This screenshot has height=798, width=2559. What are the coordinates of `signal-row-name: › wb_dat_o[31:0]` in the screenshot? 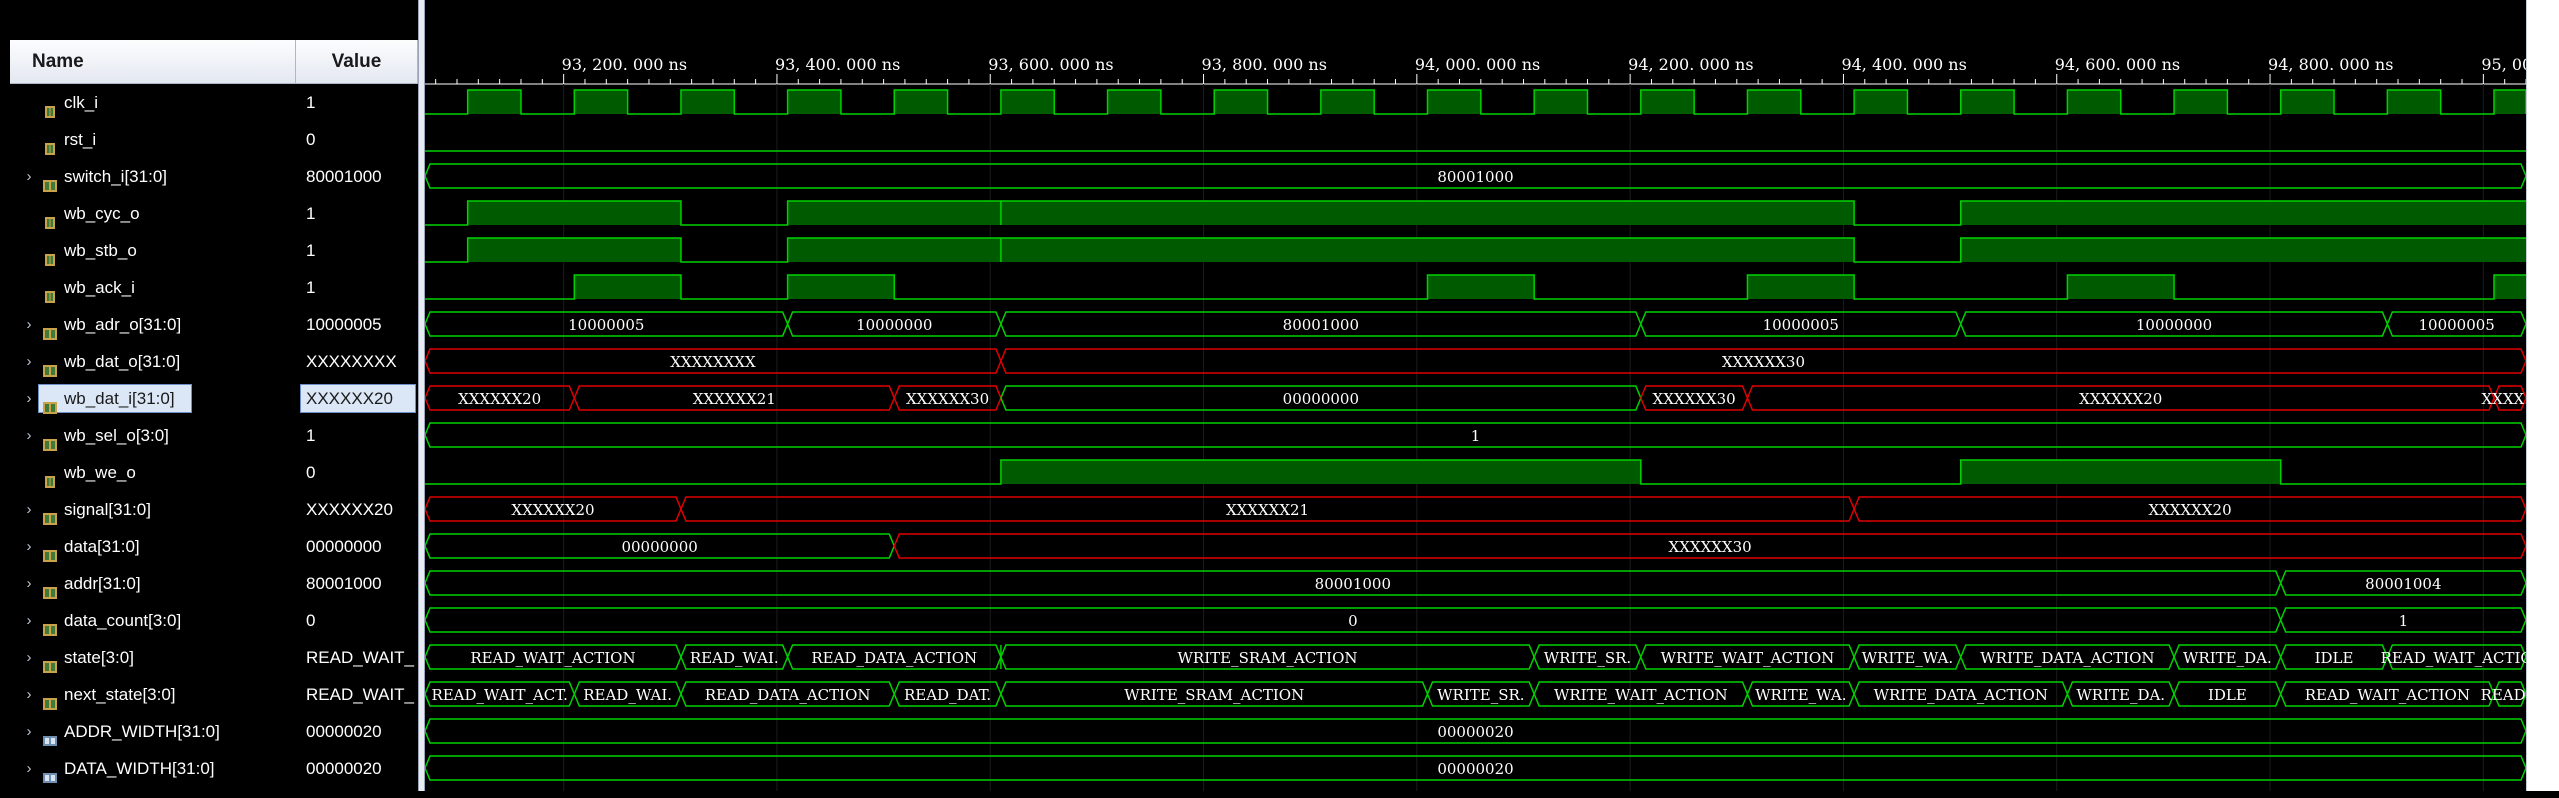 It's located at (148, 361).